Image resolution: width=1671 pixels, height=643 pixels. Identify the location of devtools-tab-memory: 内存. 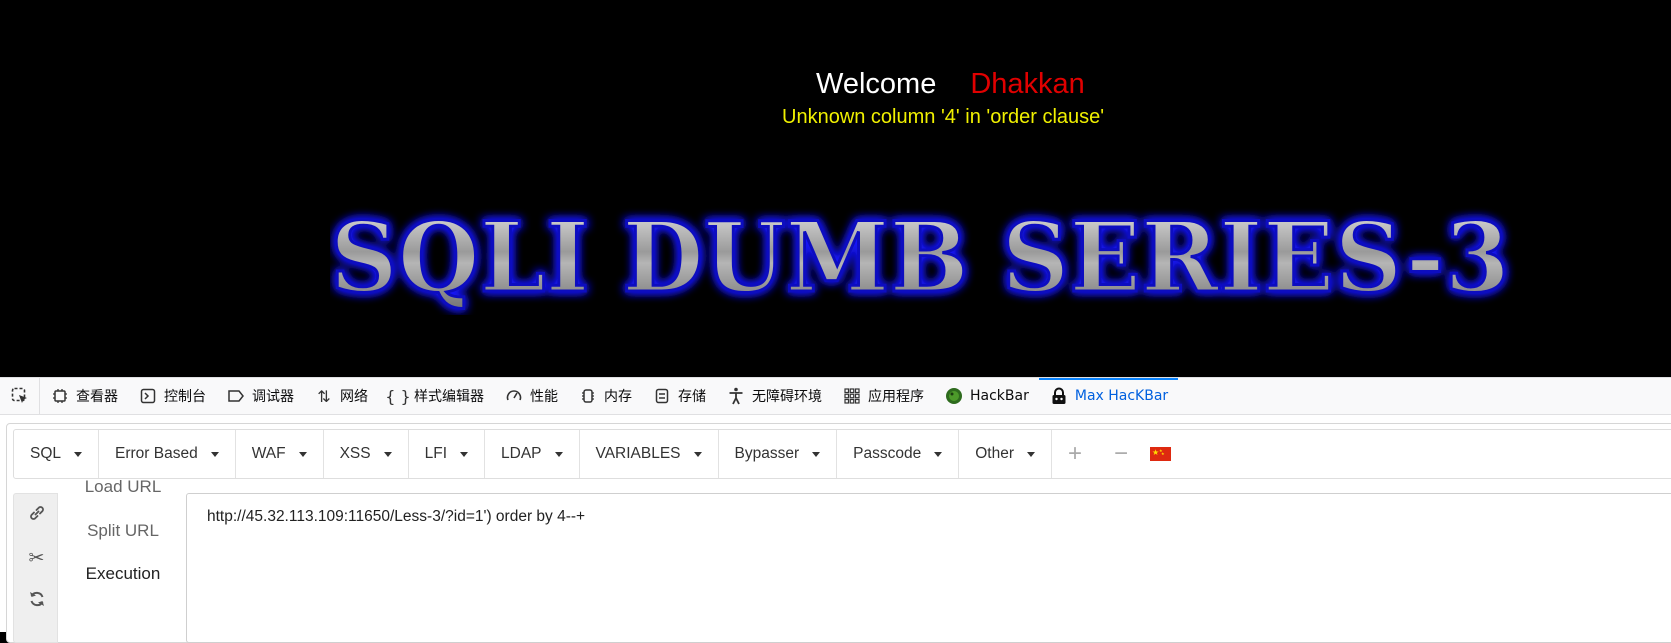
(605, 396).